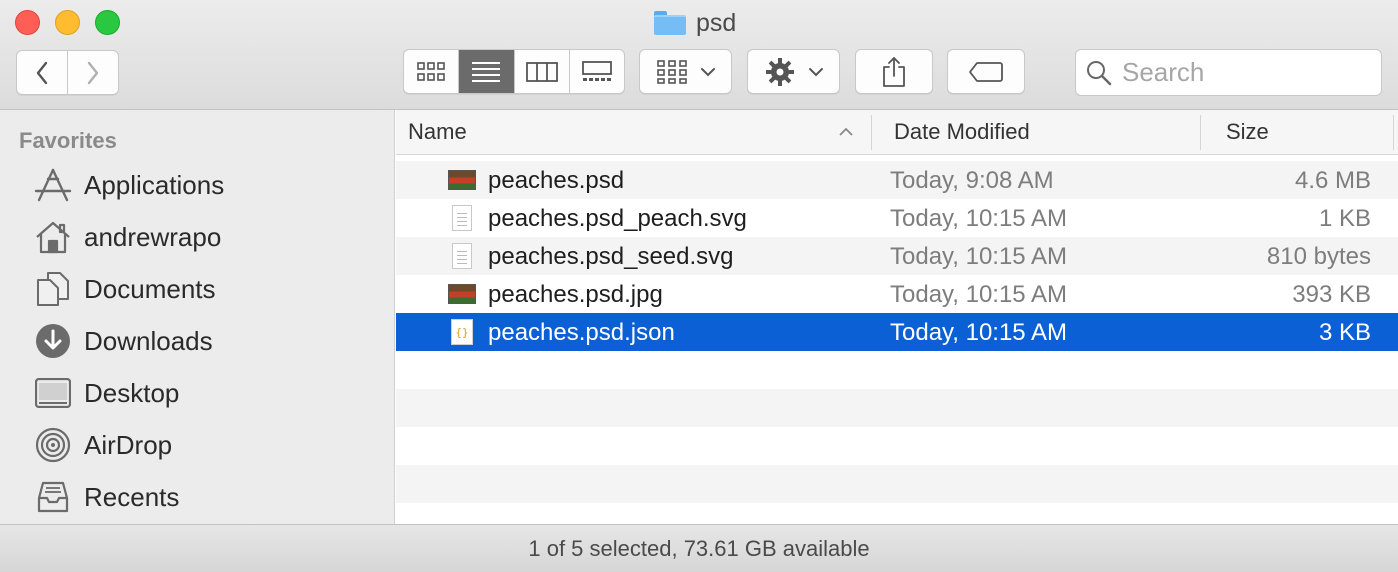 The width and height of the screenshot is (1398, 572). What do you see at coordinates (53, 185) in the screenshot?
I see `applications-icon` at bounding box center [53, 185].